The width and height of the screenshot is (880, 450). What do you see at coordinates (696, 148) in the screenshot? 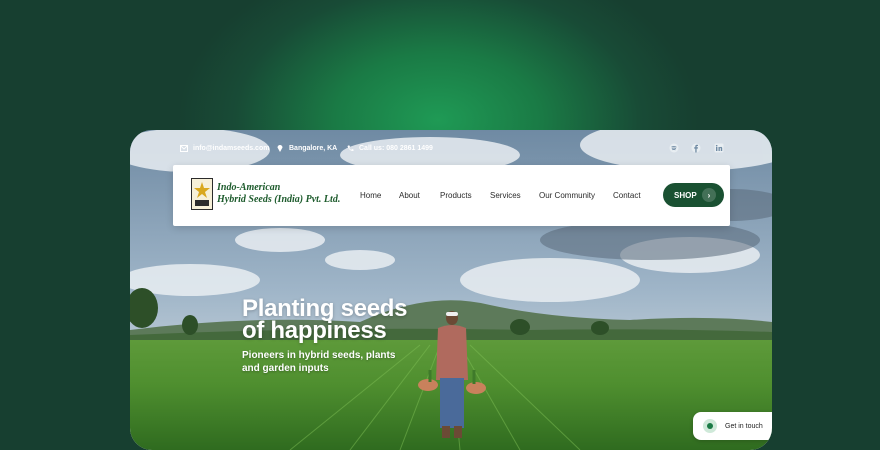
I see `facebook-icon` at bounding box center [696, 148].